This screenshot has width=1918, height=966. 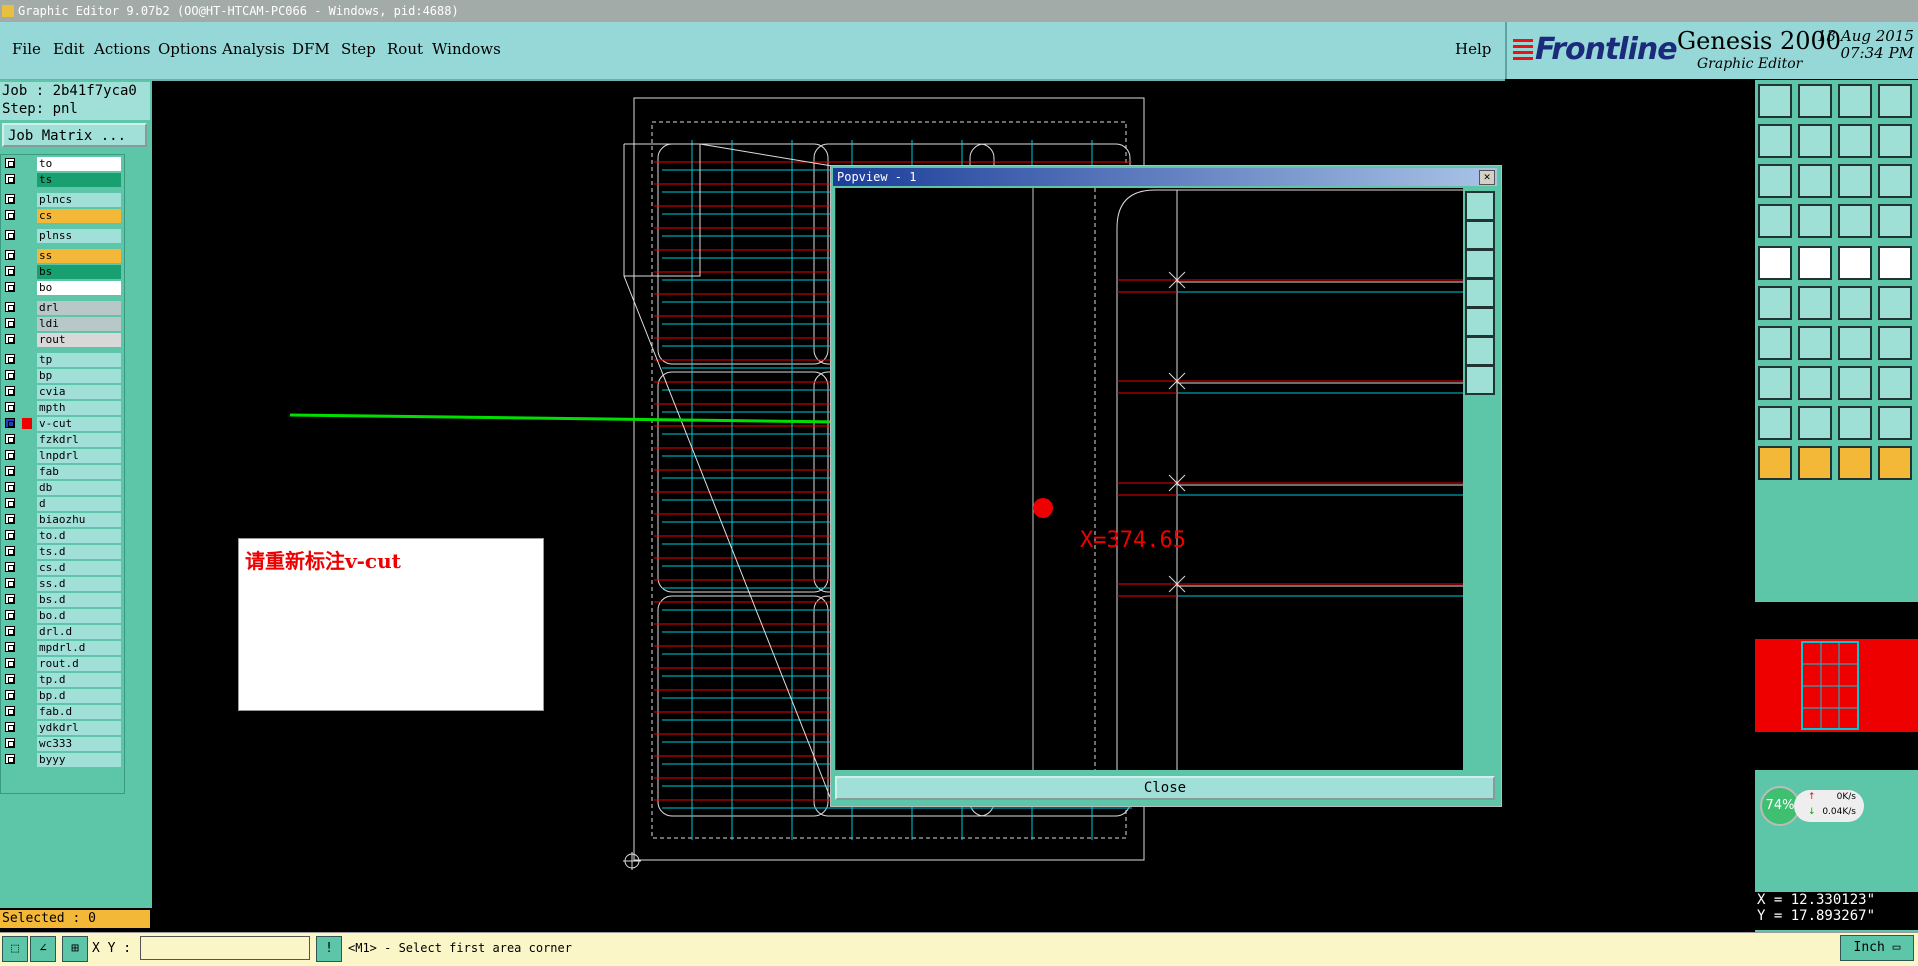 What do you see at coordinates (68, 49) in the screenshot?
I see `menu-edit: Edit` at bounding box center [68, 49].